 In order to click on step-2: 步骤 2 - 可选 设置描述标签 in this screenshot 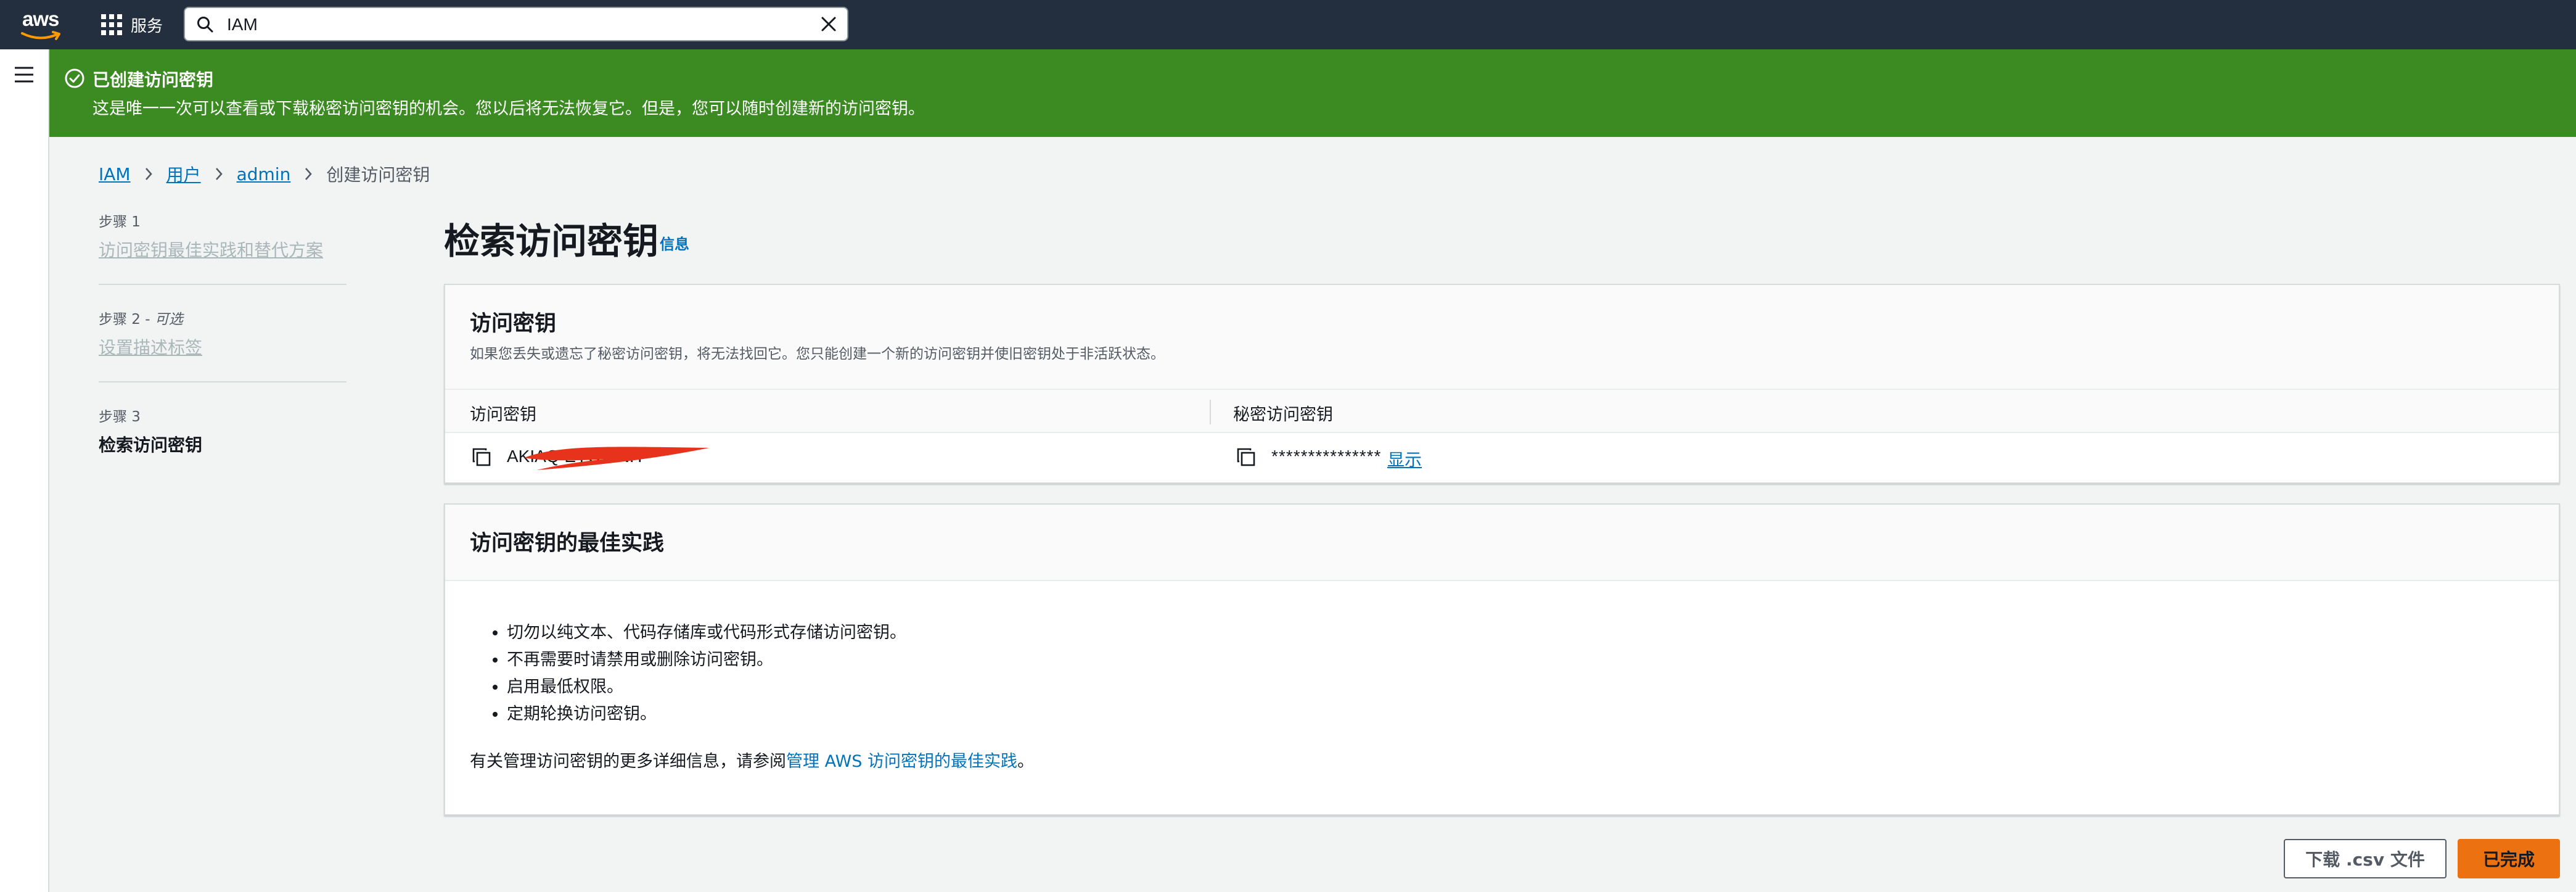, I will do `click(223, 333)`.